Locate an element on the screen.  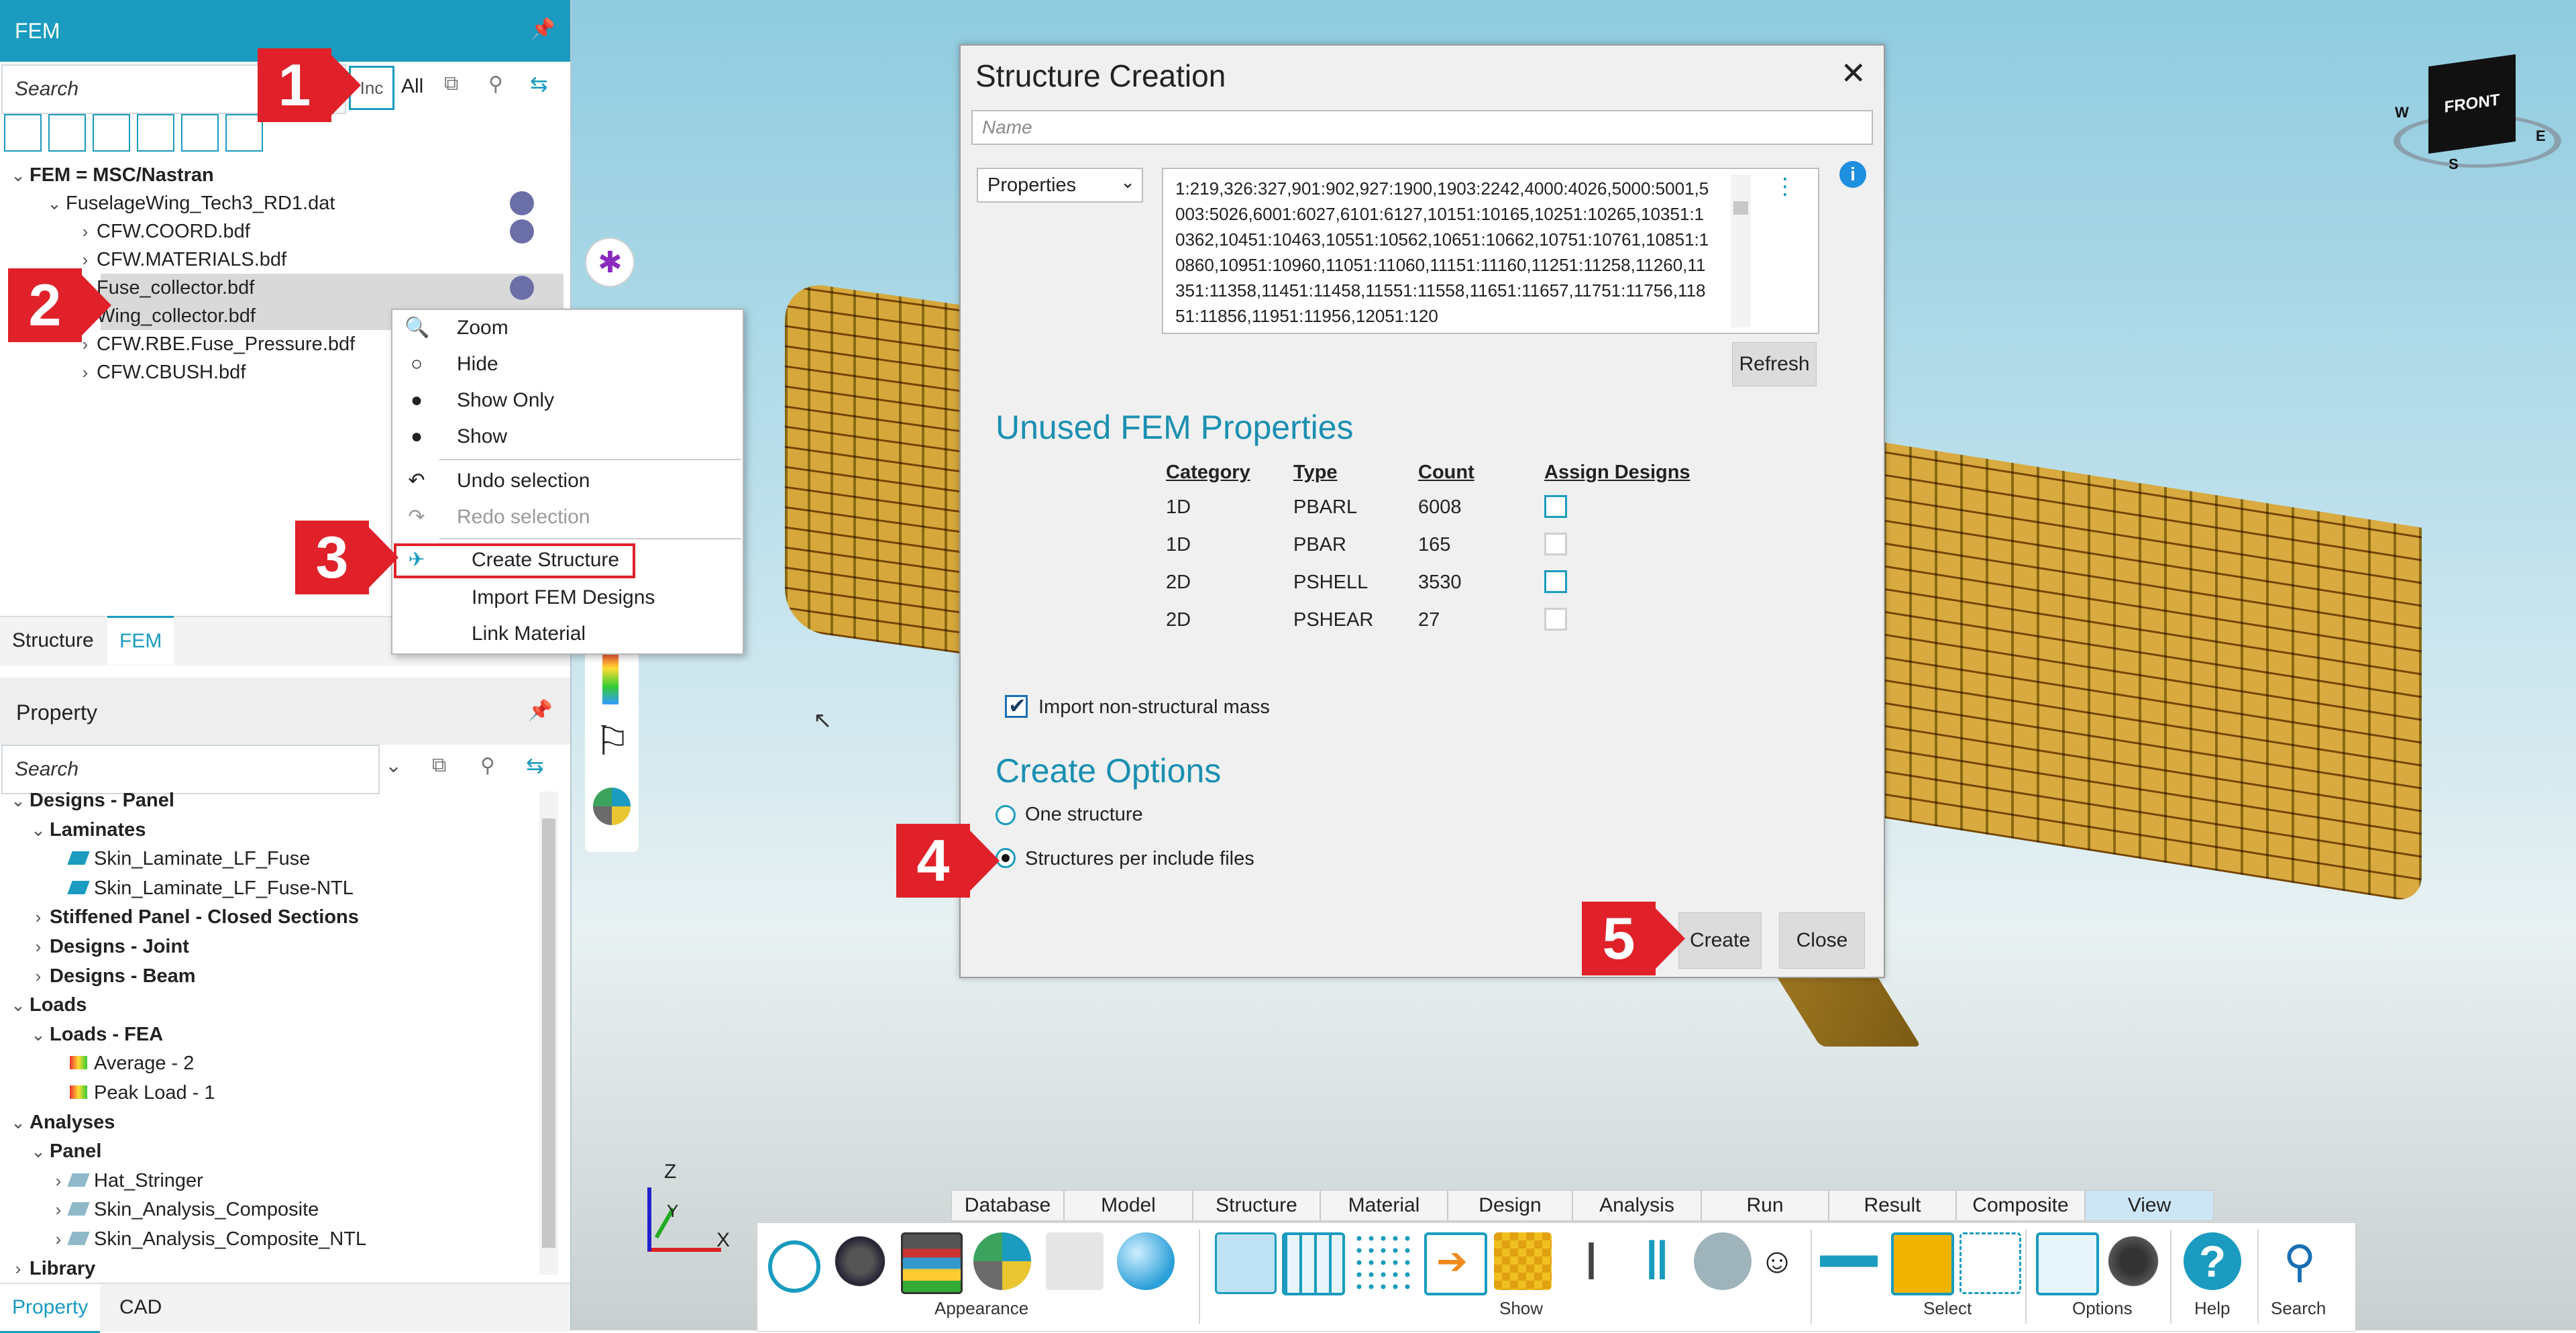
menu-item-link-material: Link Material is located at coordinates (567, 634).